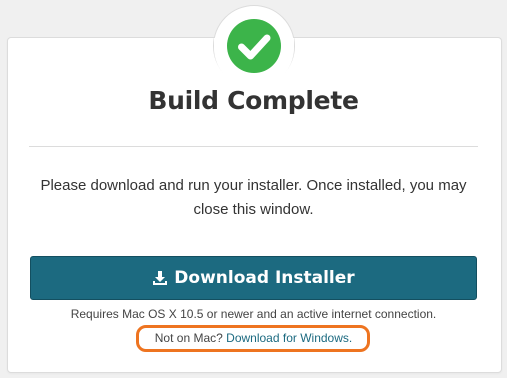 Image resolution: width=507 pixels, height=378 pixels. What do you see at coordinates (254, 46) in the screenshot?
I see `check-circle-icon` at bounding box center [254, 46].